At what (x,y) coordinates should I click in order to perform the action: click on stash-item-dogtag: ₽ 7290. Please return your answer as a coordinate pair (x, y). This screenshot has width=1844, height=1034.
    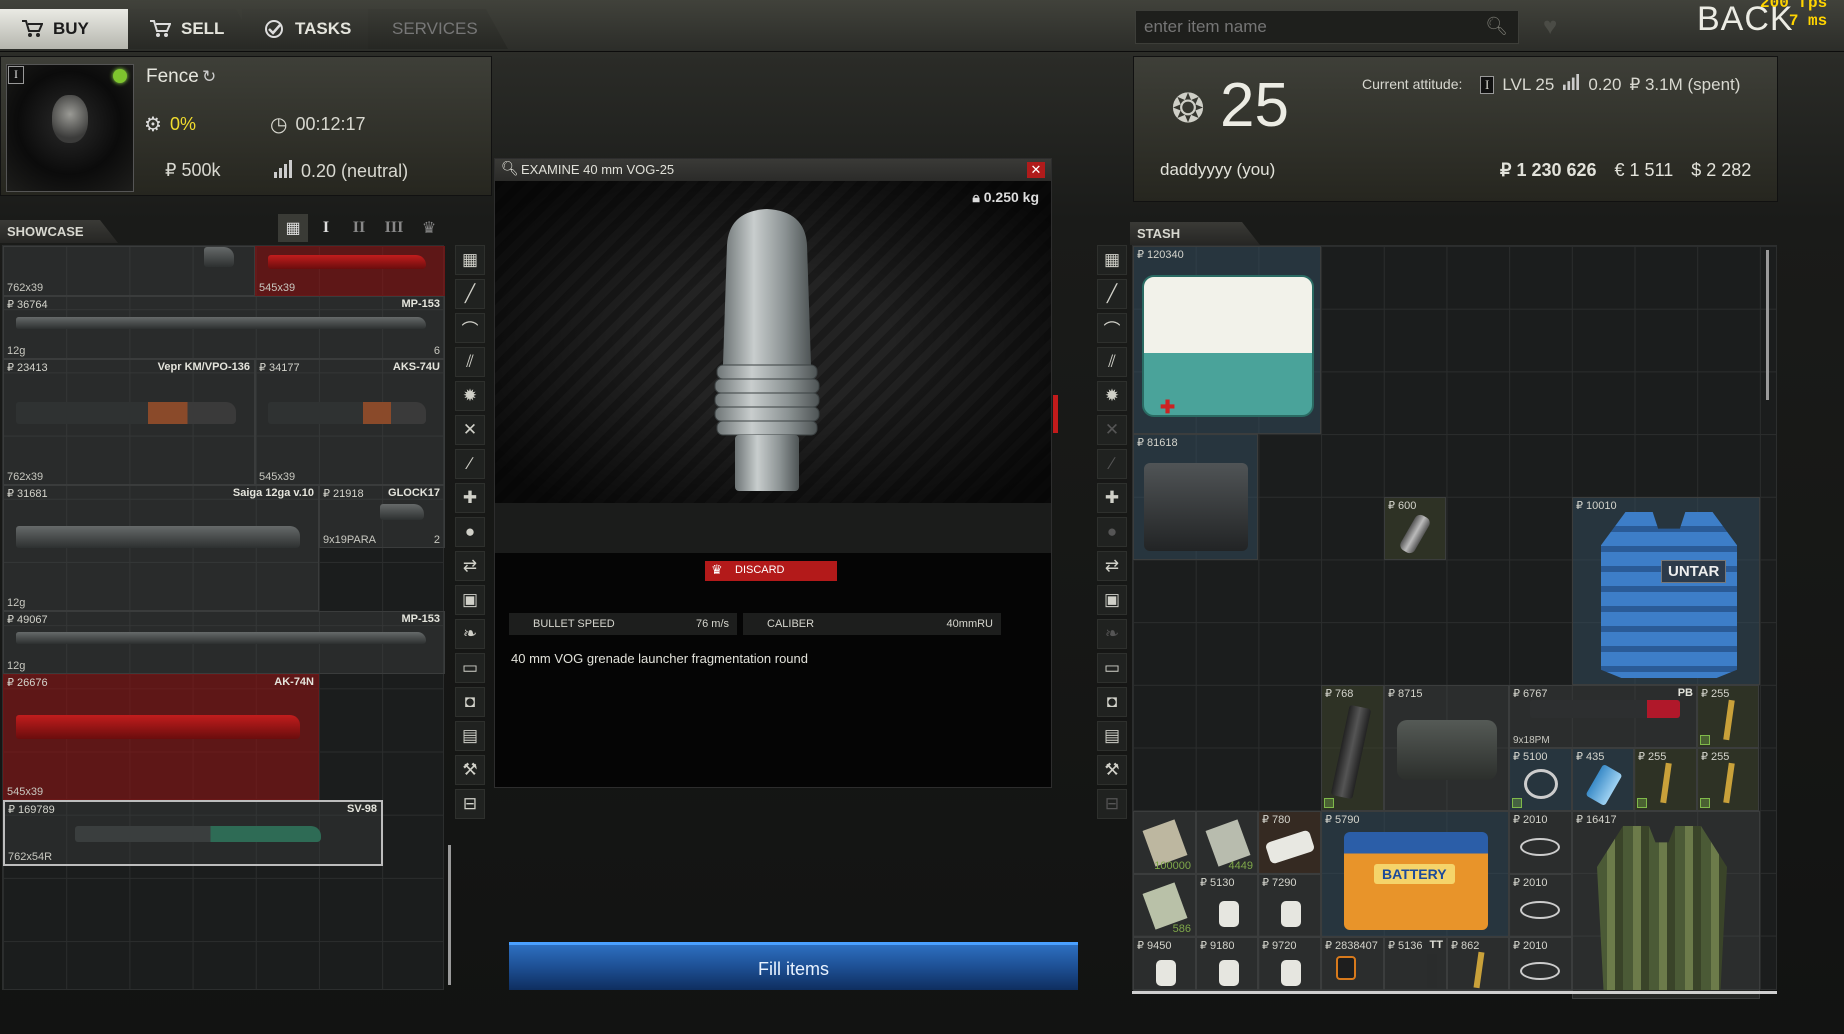
    Looking at the image, I should click on (1289, 905).